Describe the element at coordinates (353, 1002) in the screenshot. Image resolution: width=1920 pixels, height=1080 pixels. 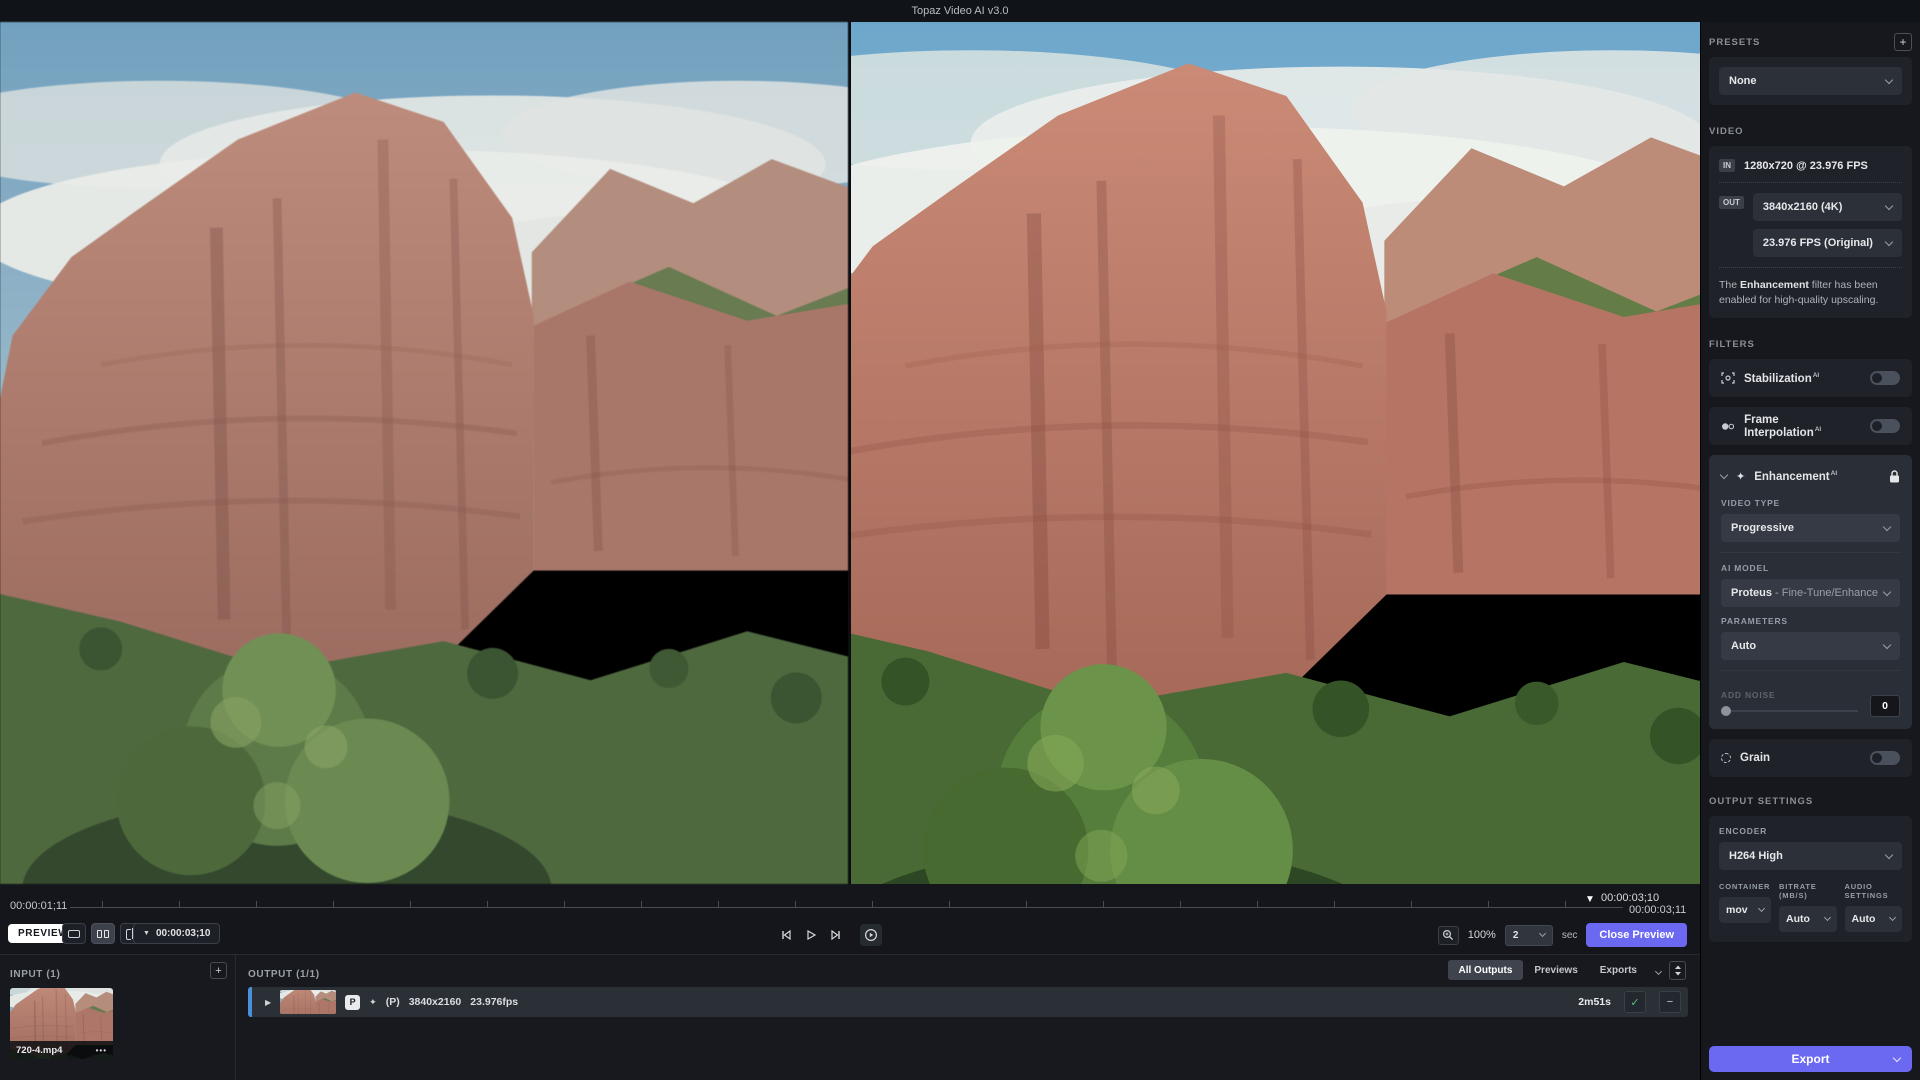
I see `preview-type-badge: P` at that location.